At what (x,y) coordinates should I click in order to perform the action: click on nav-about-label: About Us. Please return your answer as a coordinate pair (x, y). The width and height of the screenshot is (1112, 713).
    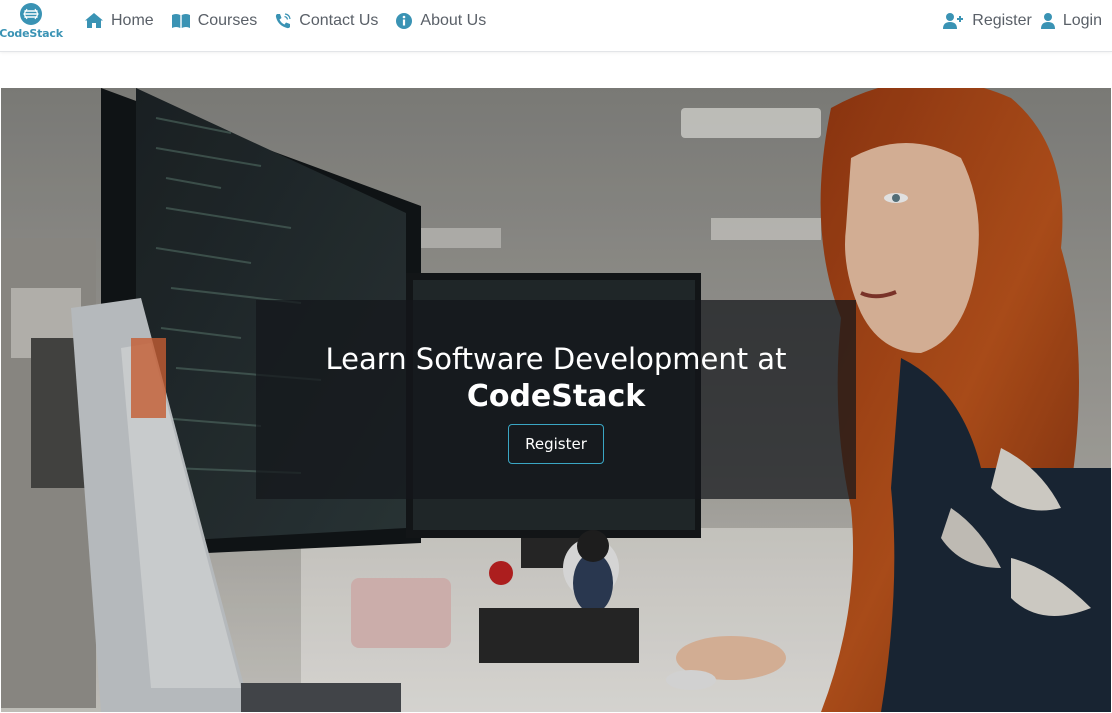
    Looking at the image, I should click on (453, 20).